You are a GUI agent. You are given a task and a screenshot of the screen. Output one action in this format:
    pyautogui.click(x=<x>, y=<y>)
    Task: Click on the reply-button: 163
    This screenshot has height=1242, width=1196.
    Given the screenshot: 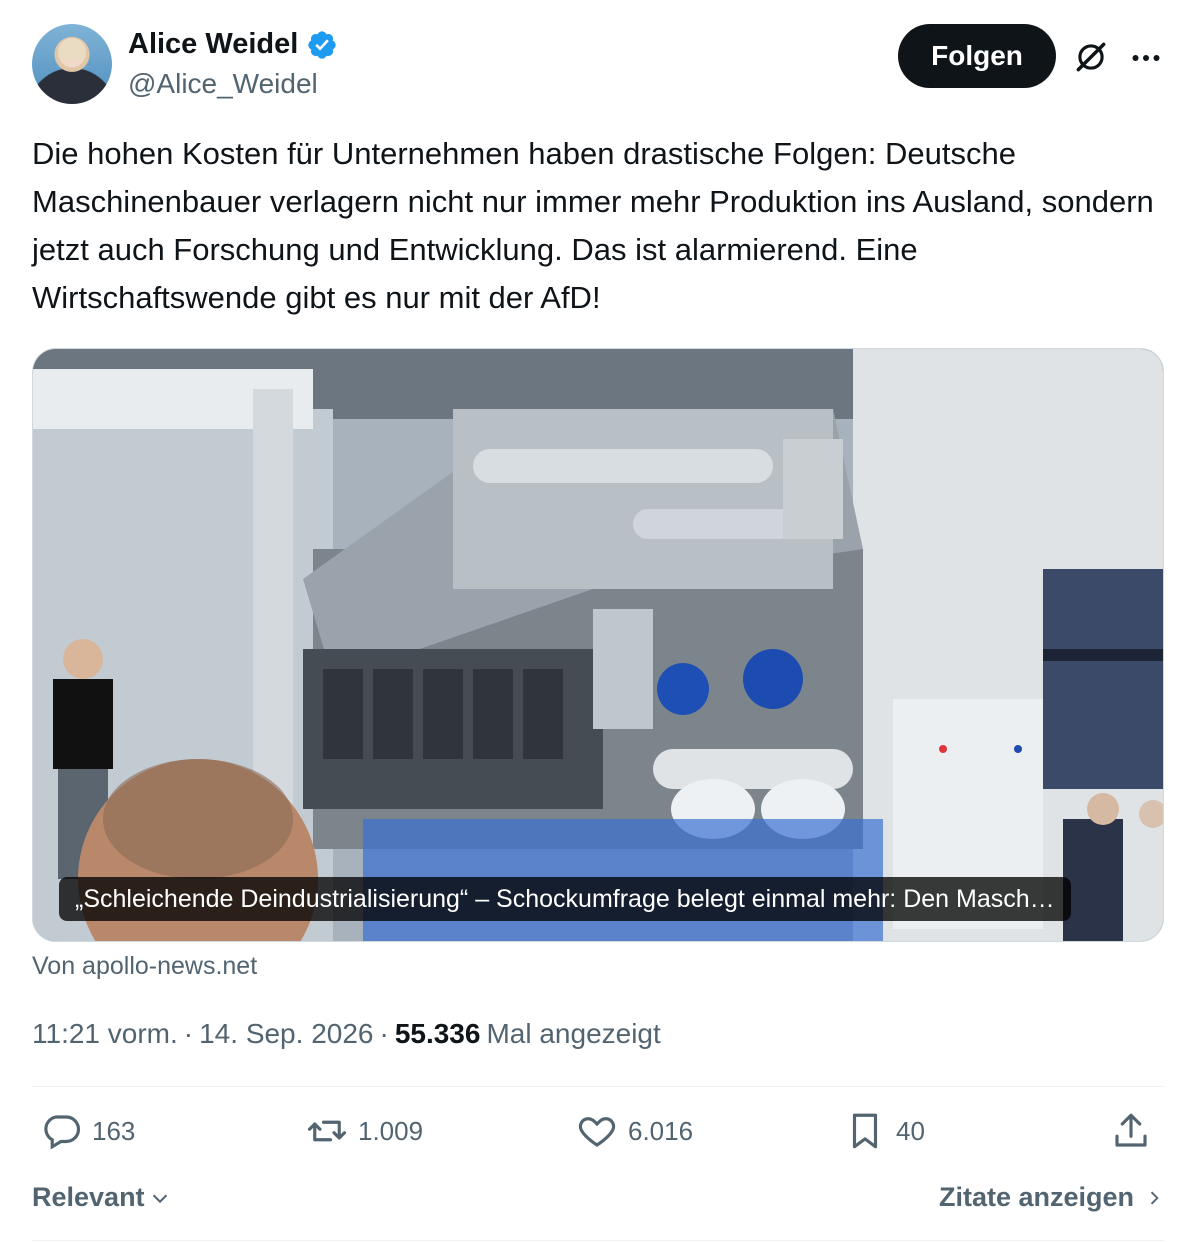 What is the action you would take?
    pyautogui.click(x=87, y=1131)
    